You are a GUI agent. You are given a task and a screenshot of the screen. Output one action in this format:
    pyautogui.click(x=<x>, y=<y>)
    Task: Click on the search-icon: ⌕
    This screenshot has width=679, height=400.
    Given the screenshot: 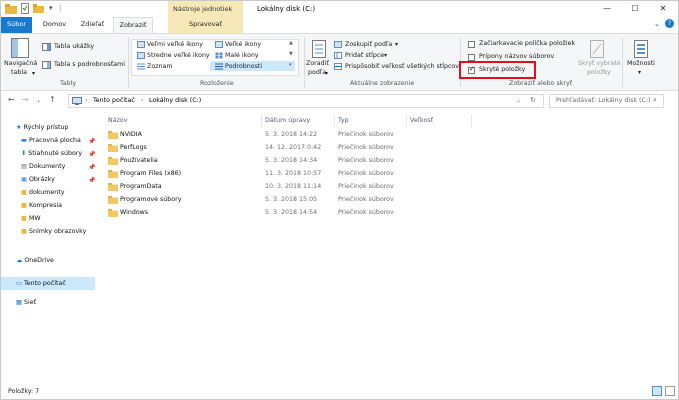 What is the action you would take?
    pyautogui.click(x=655, y=100)
    